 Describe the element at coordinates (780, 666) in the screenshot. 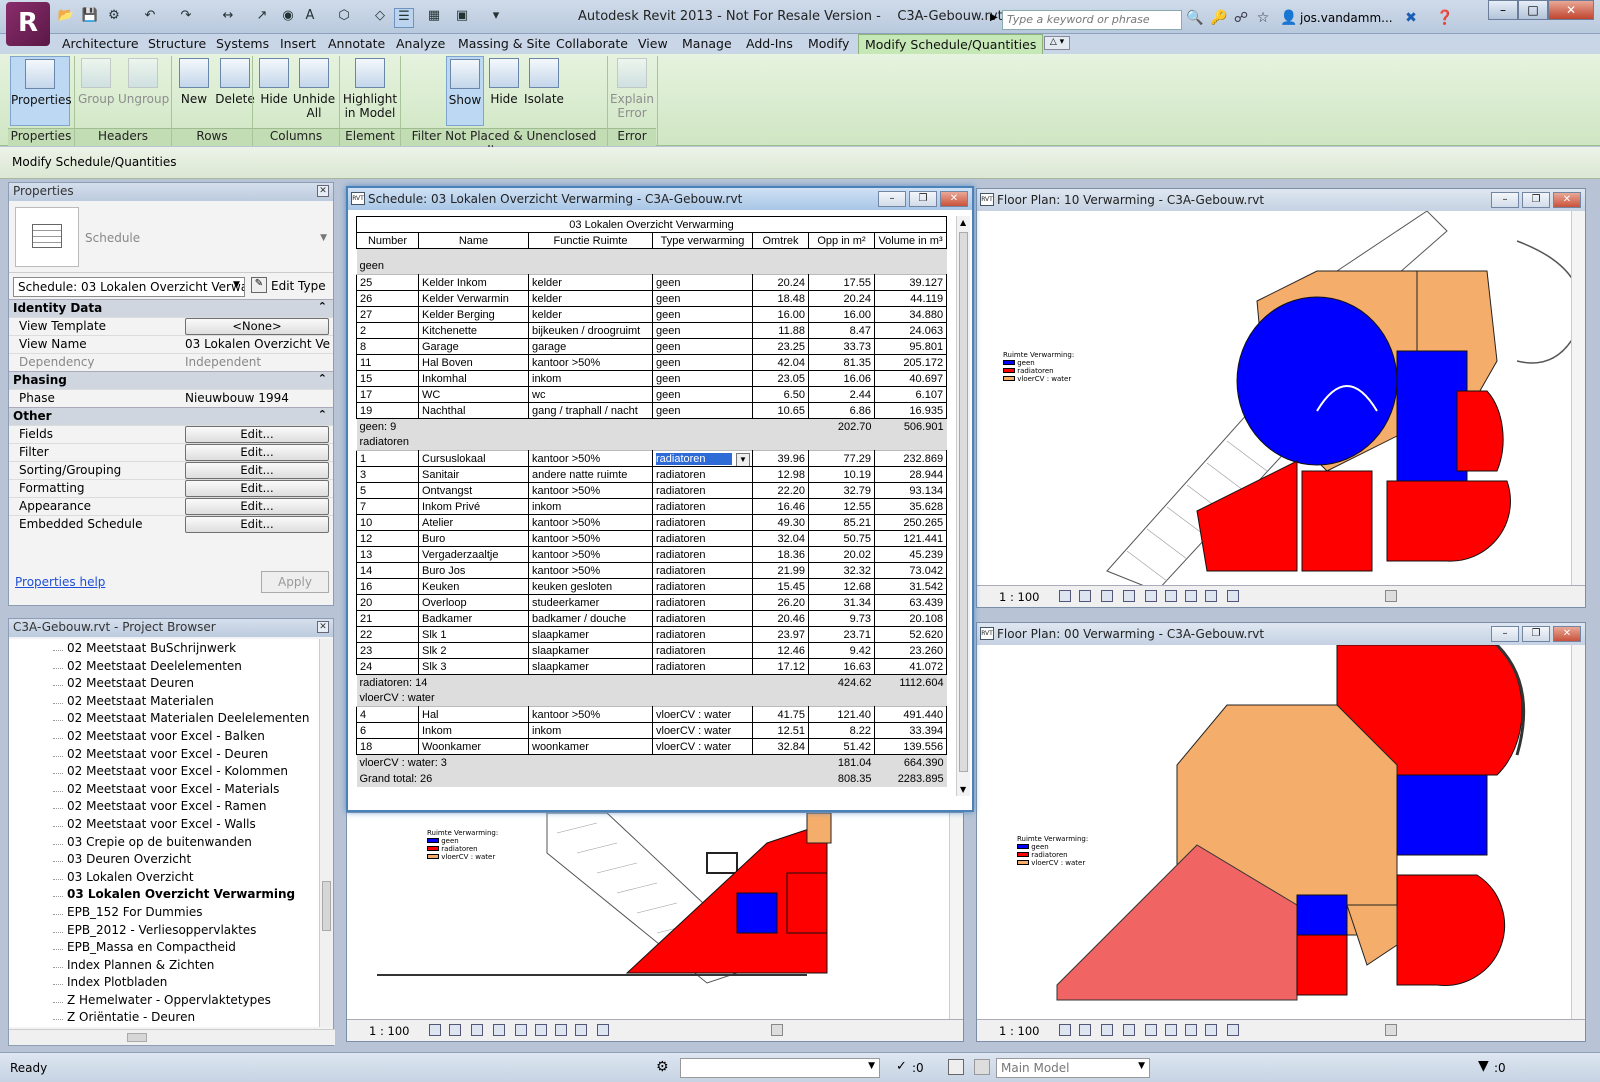

I see `schedule-cell: 17.12` at that location.